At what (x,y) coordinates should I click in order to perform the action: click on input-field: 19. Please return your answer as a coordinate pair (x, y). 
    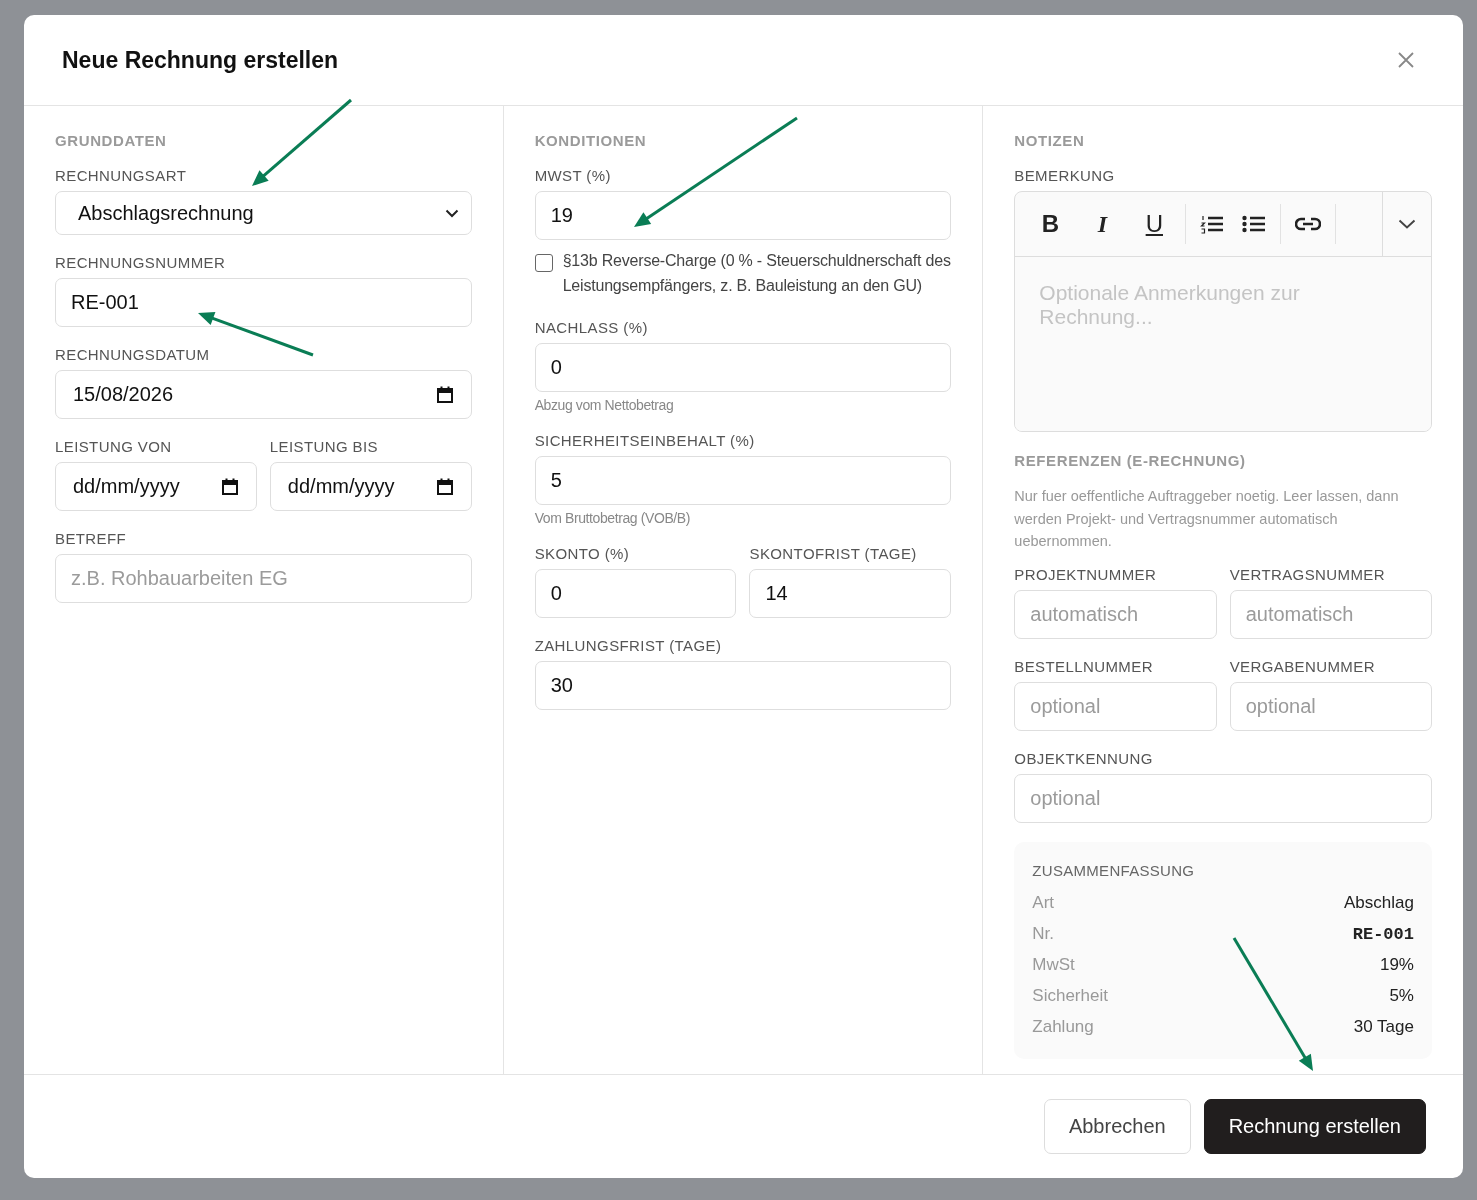
    Looking at the image, I should click on (743, 215).